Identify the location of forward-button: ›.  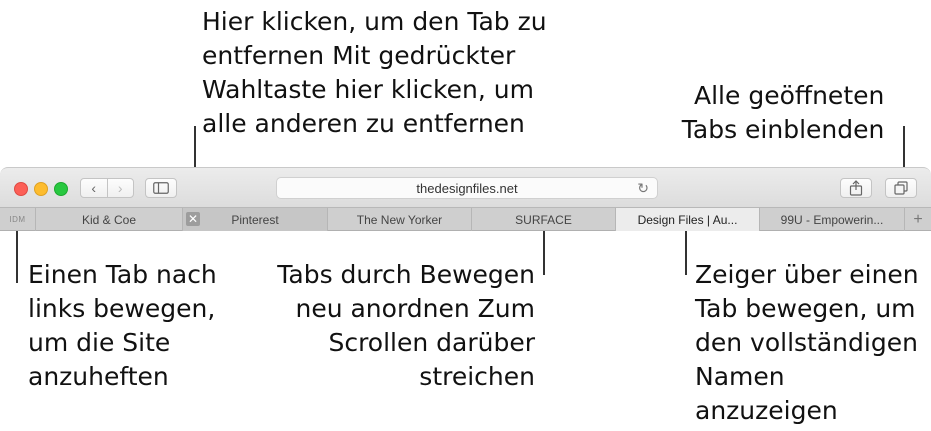
(120, 188).